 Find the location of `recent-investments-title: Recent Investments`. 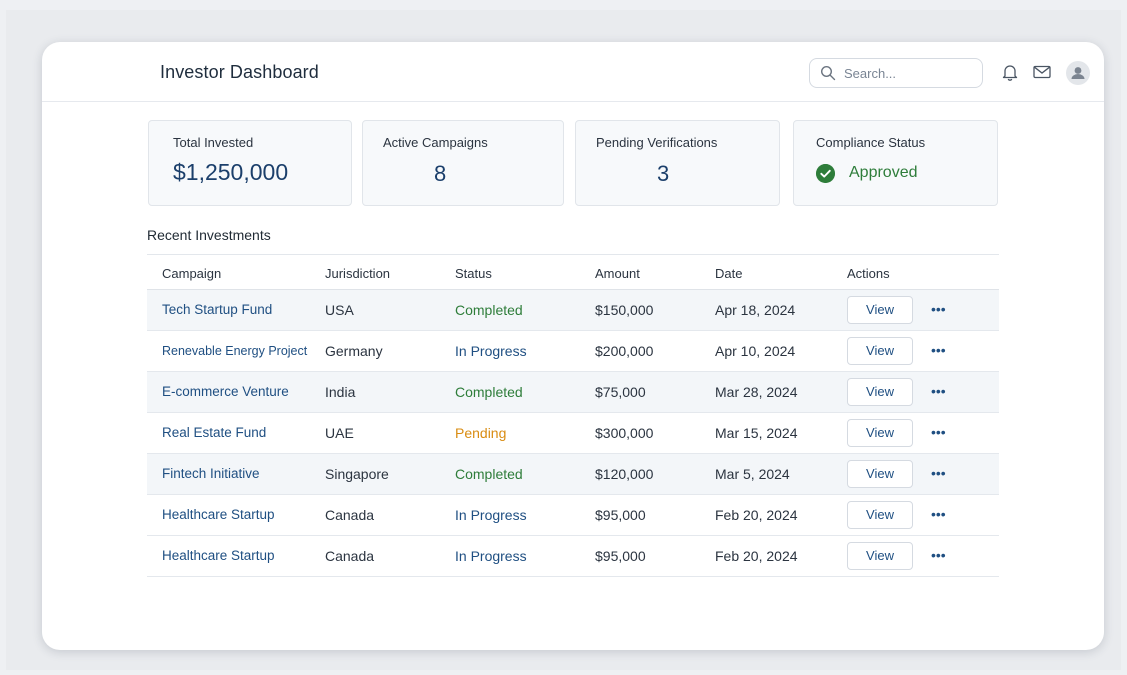

recent-investments-title: Recent Investments is located at coordinates (209, 235).